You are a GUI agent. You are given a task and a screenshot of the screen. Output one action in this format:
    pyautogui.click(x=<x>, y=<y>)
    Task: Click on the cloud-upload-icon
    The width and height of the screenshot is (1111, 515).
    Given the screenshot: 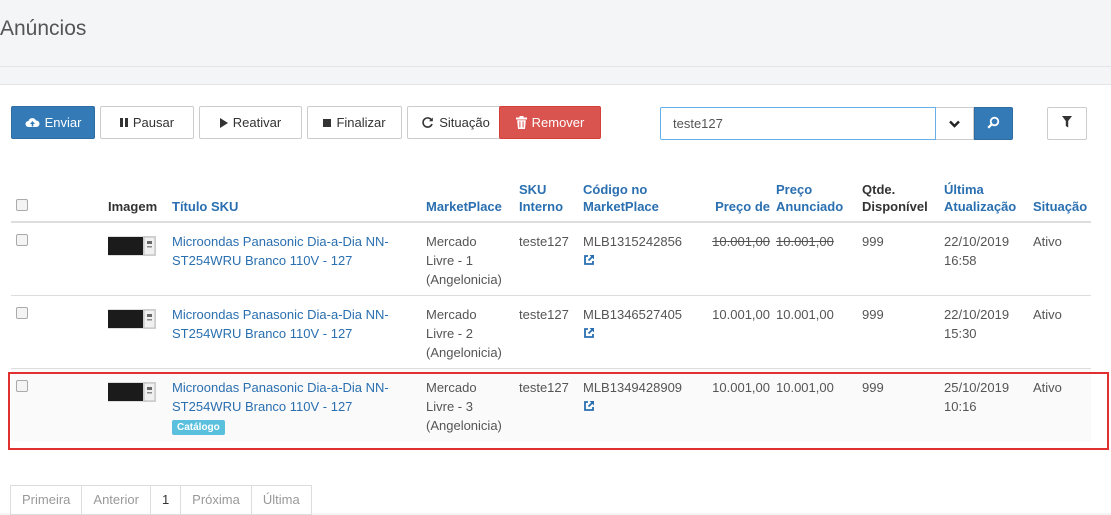 What is the action you would take?
    pyautogui.click(x=32, y=122)
    